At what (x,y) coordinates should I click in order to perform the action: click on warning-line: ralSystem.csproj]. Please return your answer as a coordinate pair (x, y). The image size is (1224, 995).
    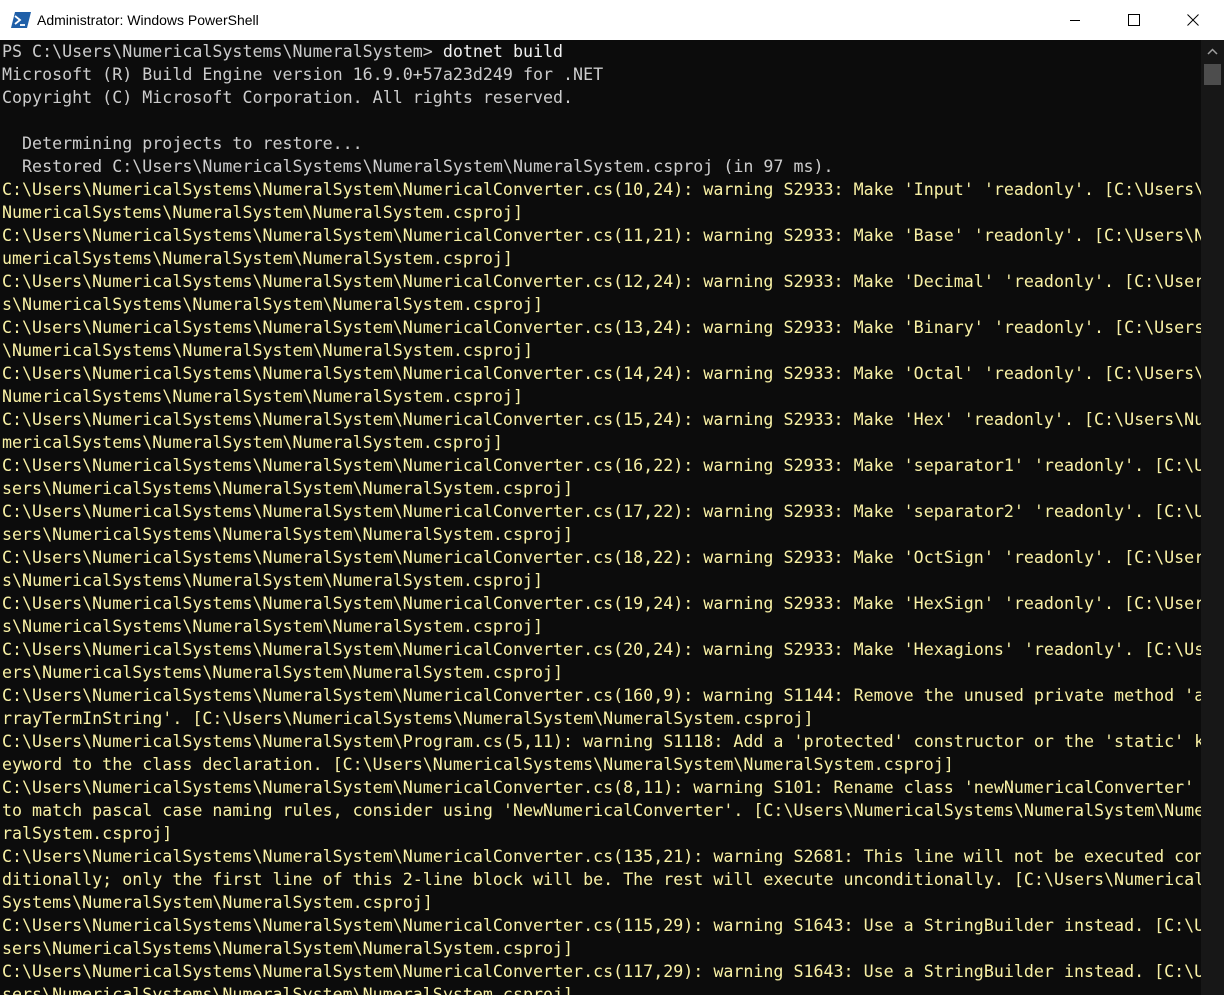
    Looking at the image, I should click on (87, 833).